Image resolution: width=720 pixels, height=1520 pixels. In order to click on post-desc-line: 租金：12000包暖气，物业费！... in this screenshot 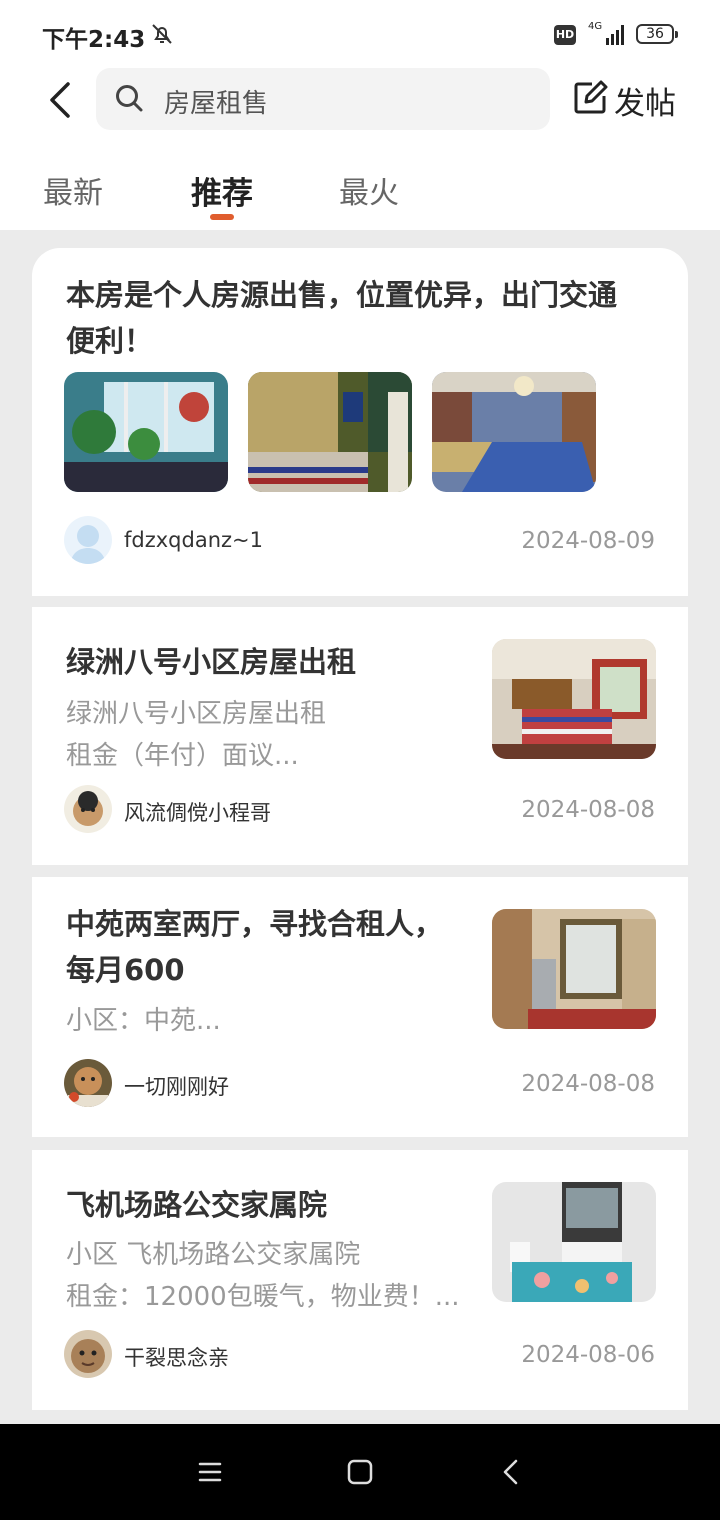, I will do `click(263, 1297)`.